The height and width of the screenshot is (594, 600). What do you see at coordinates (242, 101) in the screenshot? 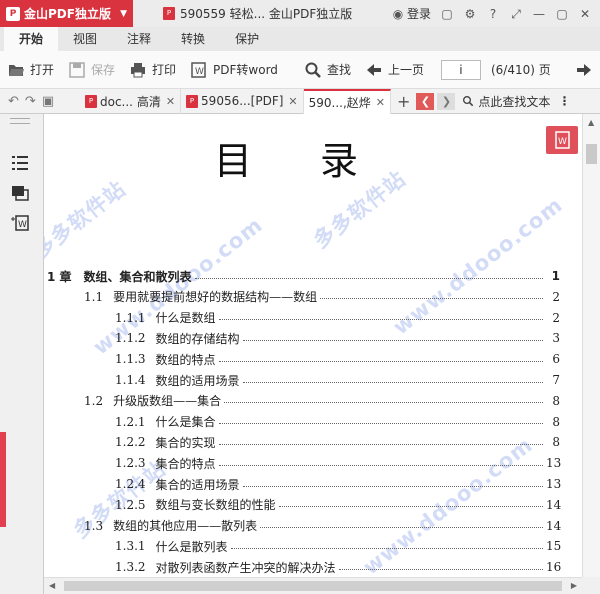
I see `doc-tab: P 59056...[PDF] ✕` at bounding box center [242, 101].